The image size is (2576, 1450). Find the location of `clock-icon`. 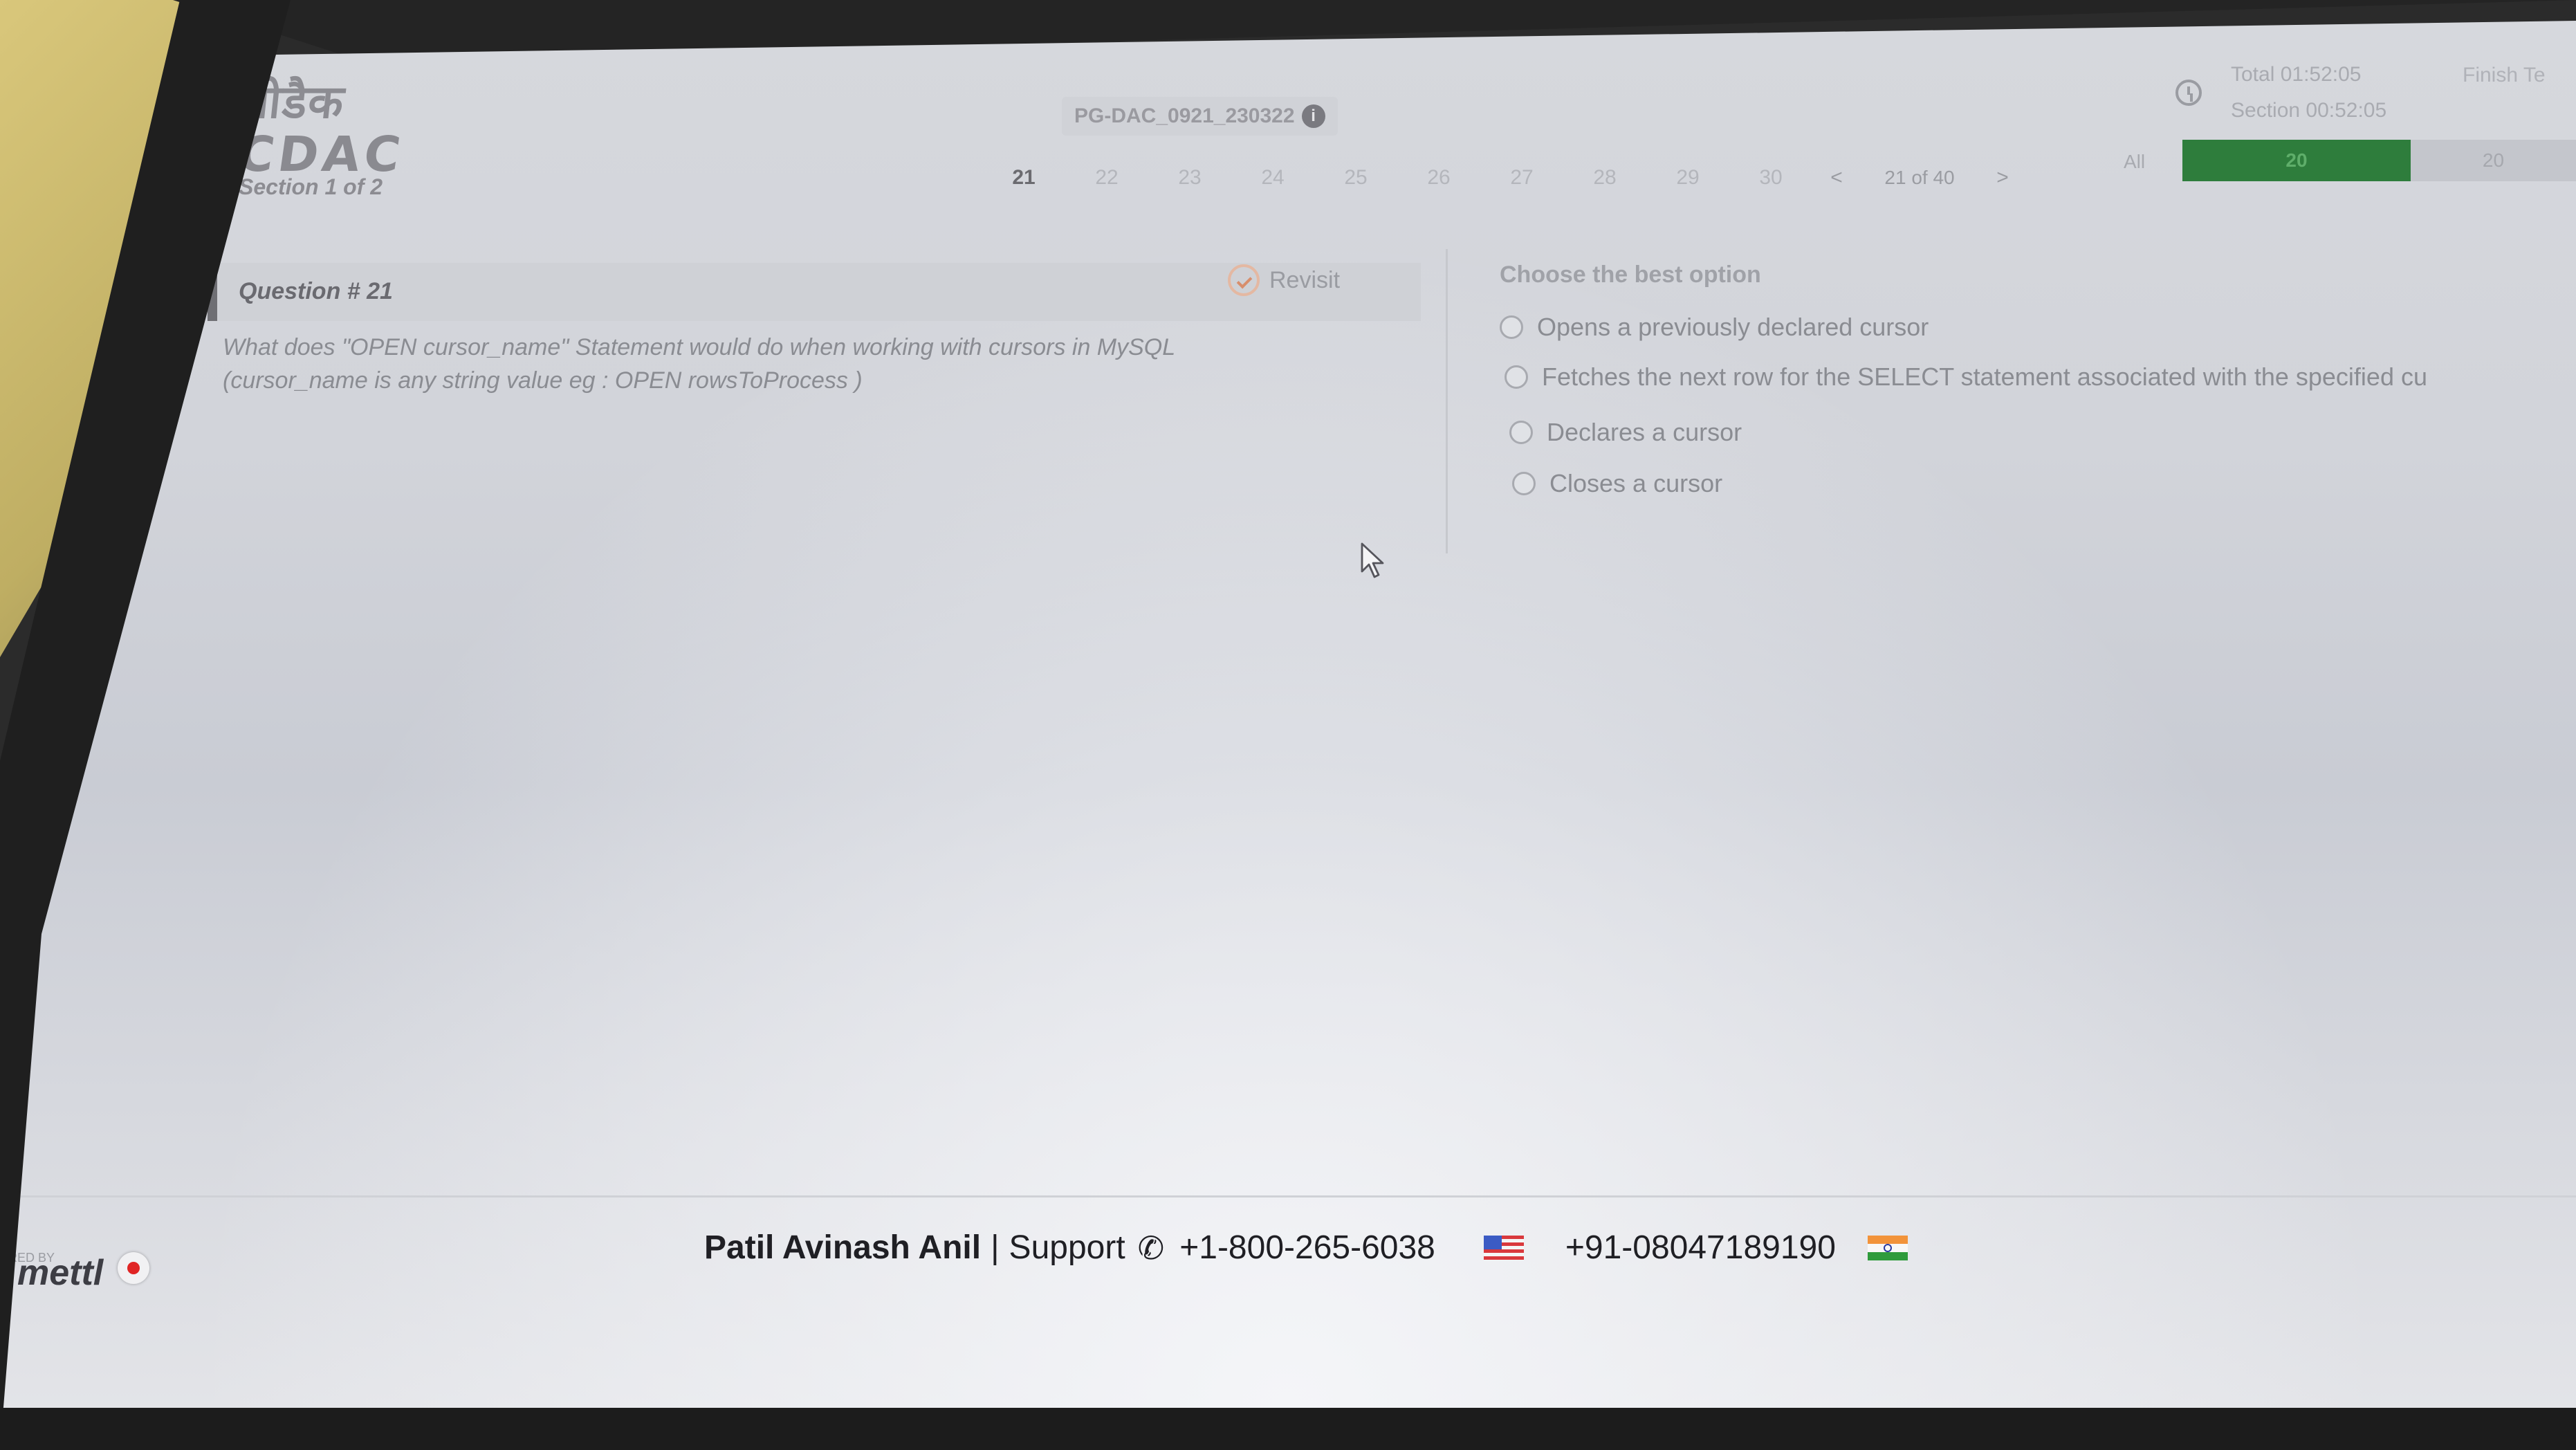

clock-icon is located at coordinates (2188, 93).